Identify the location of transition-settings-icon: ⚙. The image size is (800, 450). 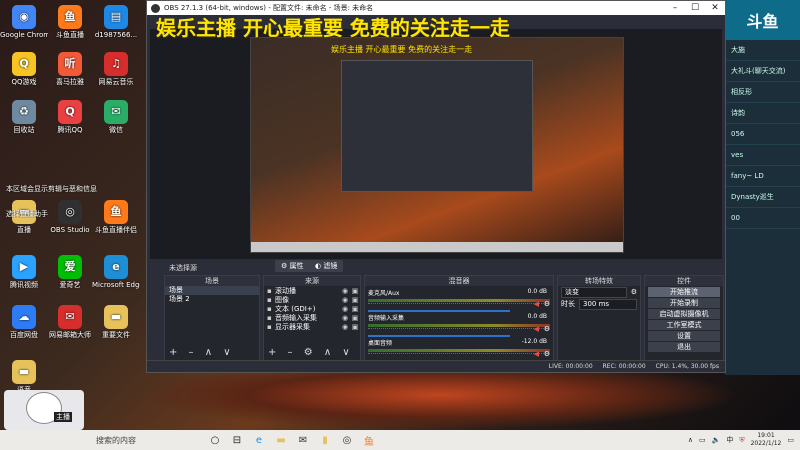
(634, 292).